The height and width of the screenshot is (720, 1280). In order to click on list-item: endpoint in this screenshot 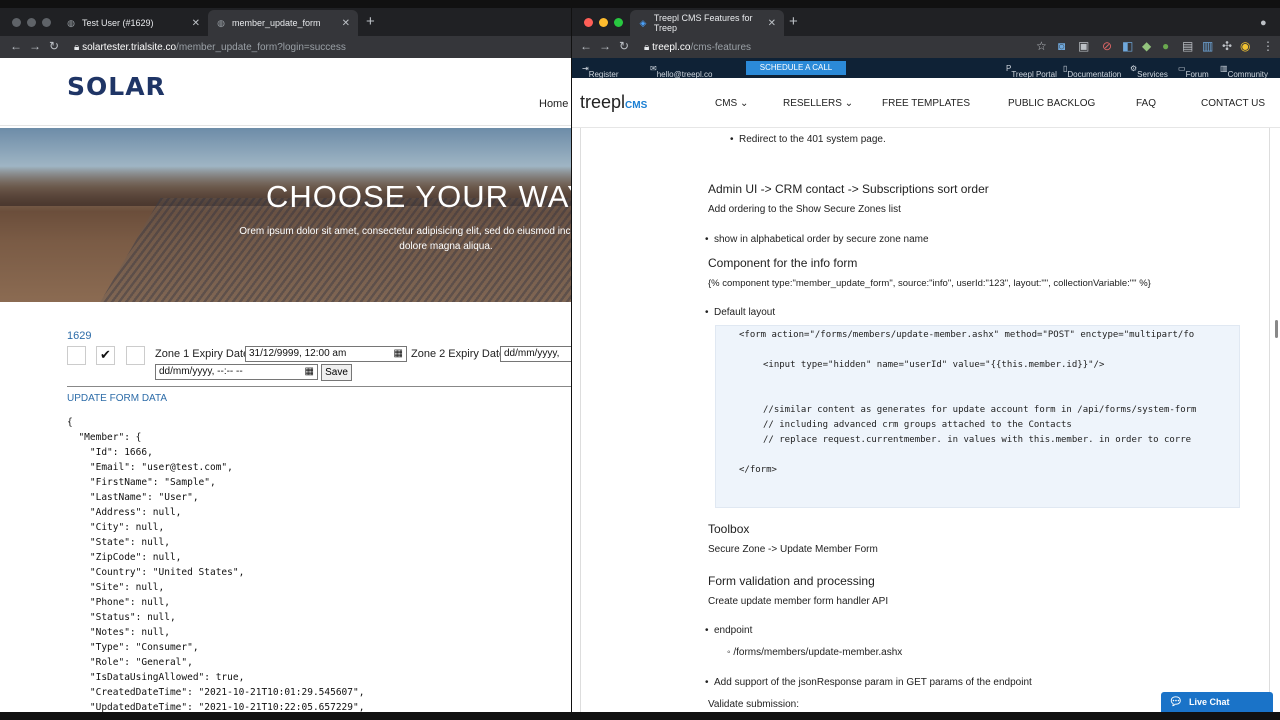, I will do `click(728, 630)`.